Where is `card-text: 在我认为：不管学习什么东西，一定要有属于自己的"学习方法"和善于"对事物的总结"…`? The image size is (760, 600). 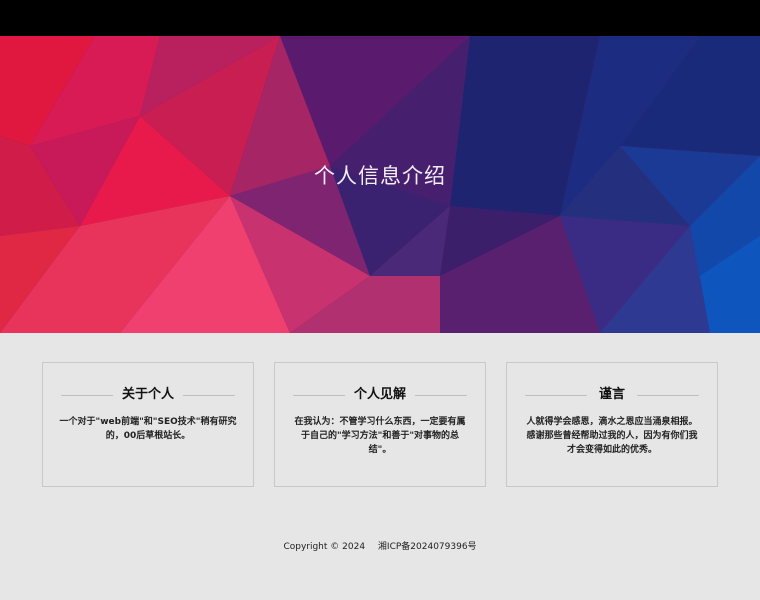 card-text: 在我认为：不管学习什么东西，一定要有属于自己的"学习方法"和善于"对事物的总结"… is located at coordinates (380, 436).